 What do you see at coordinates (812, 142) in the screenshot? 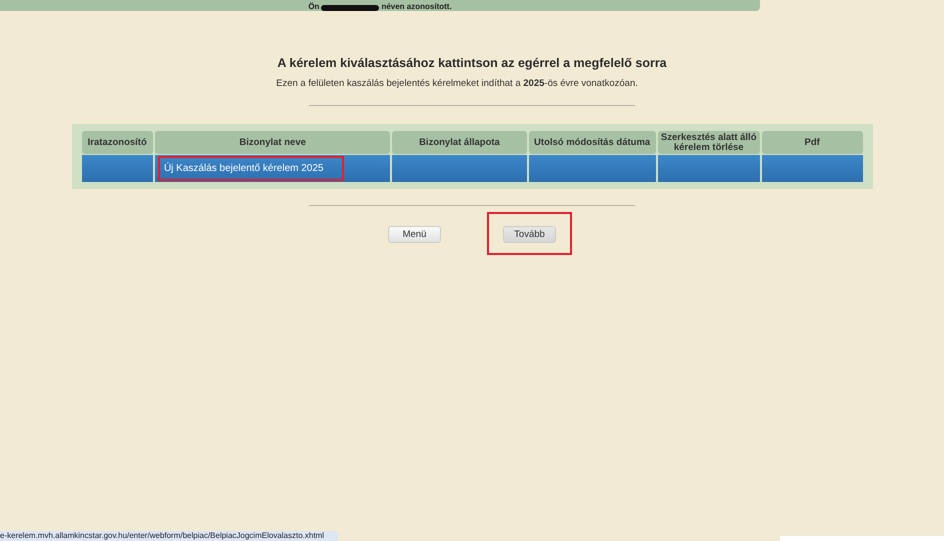
I see `column-header: Pdf` at bounding box center [812, 142].